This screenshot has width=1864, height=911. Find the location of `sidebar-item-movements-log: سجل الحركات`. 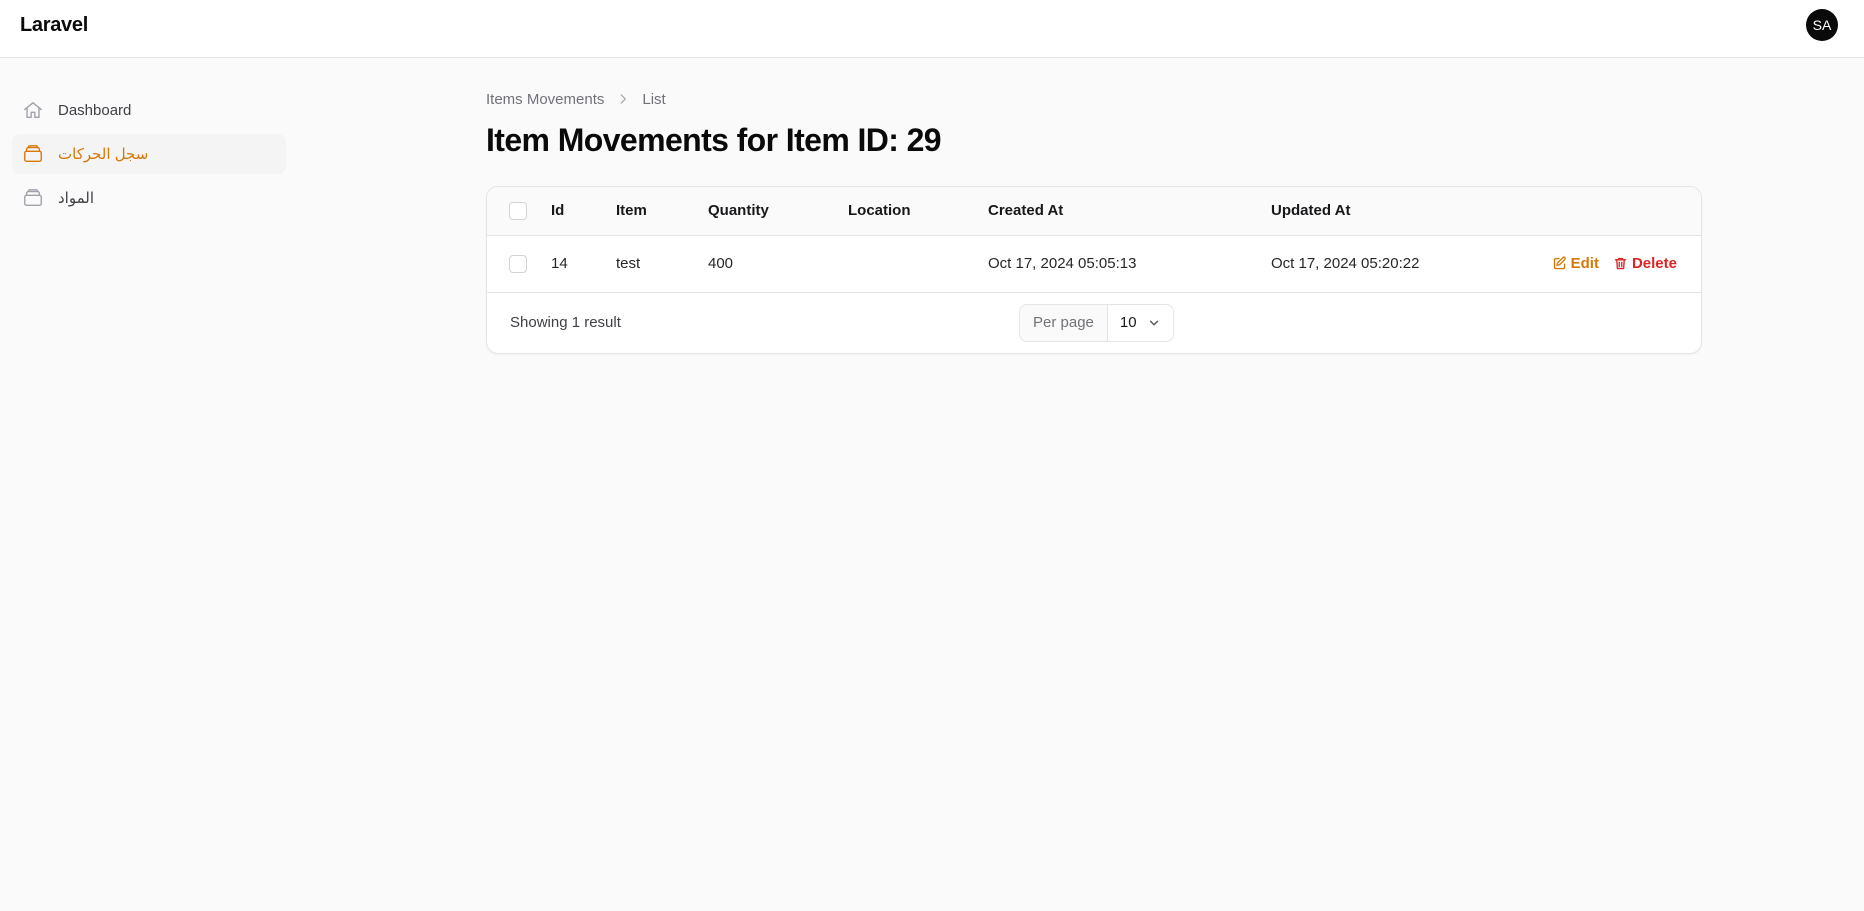

sidebar-item-movements-log: سجل الحركات is located at coordinates (149, 154).